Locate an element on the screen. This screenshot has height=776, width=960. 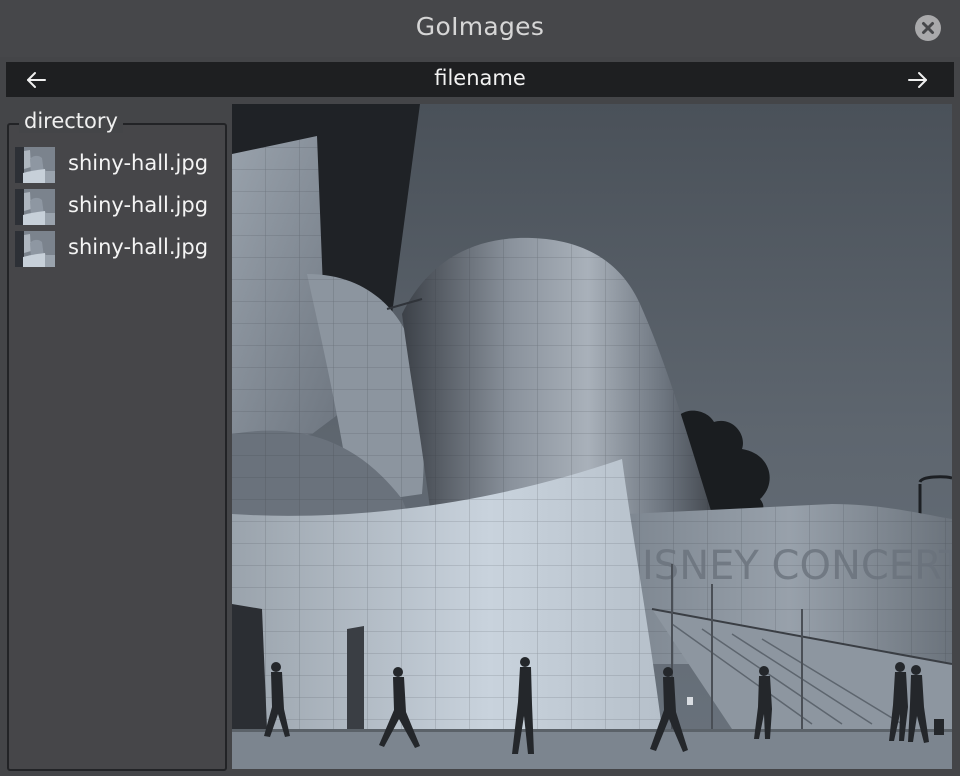
next-button is located at coordinates (918, 79).